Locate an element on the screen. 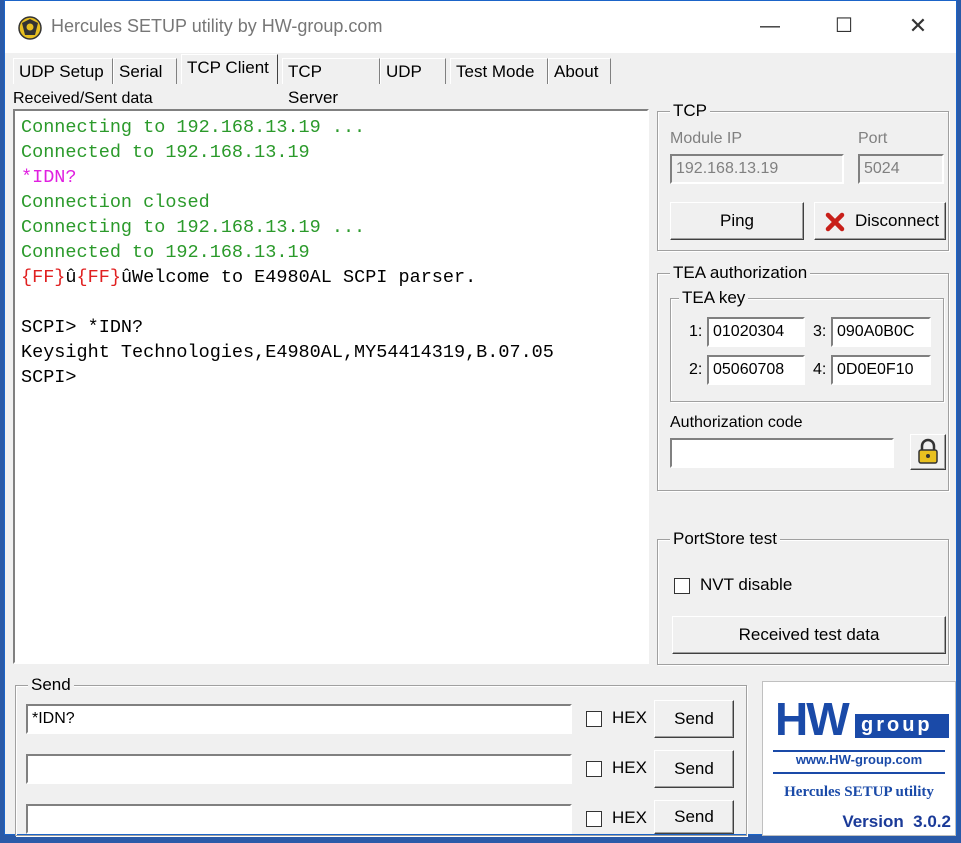  disconnect-x-icon is located at coordinates (835, 222).